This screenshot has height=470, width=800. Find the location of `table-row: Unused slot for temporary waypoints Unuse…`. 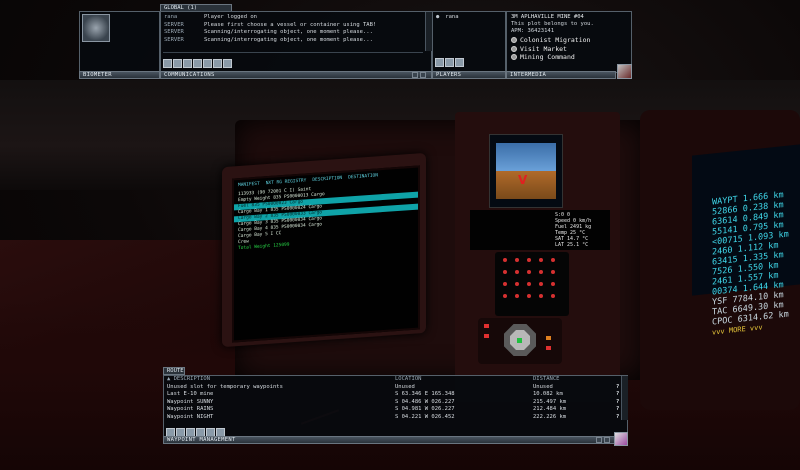

table-row: Unused slot for temporary waypoints Unuse… is located at coordinates (395, 388).